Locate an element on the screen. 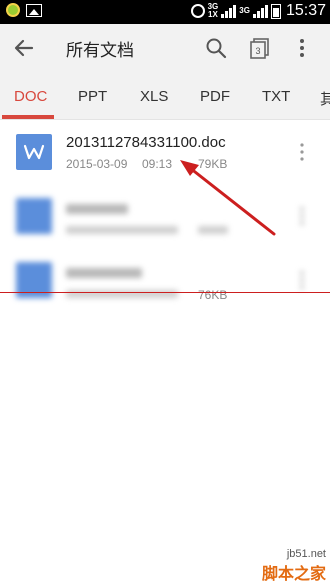 The image size is (330, 586). watermark-name: 脚本之家 is located at coordinates (293, 573).